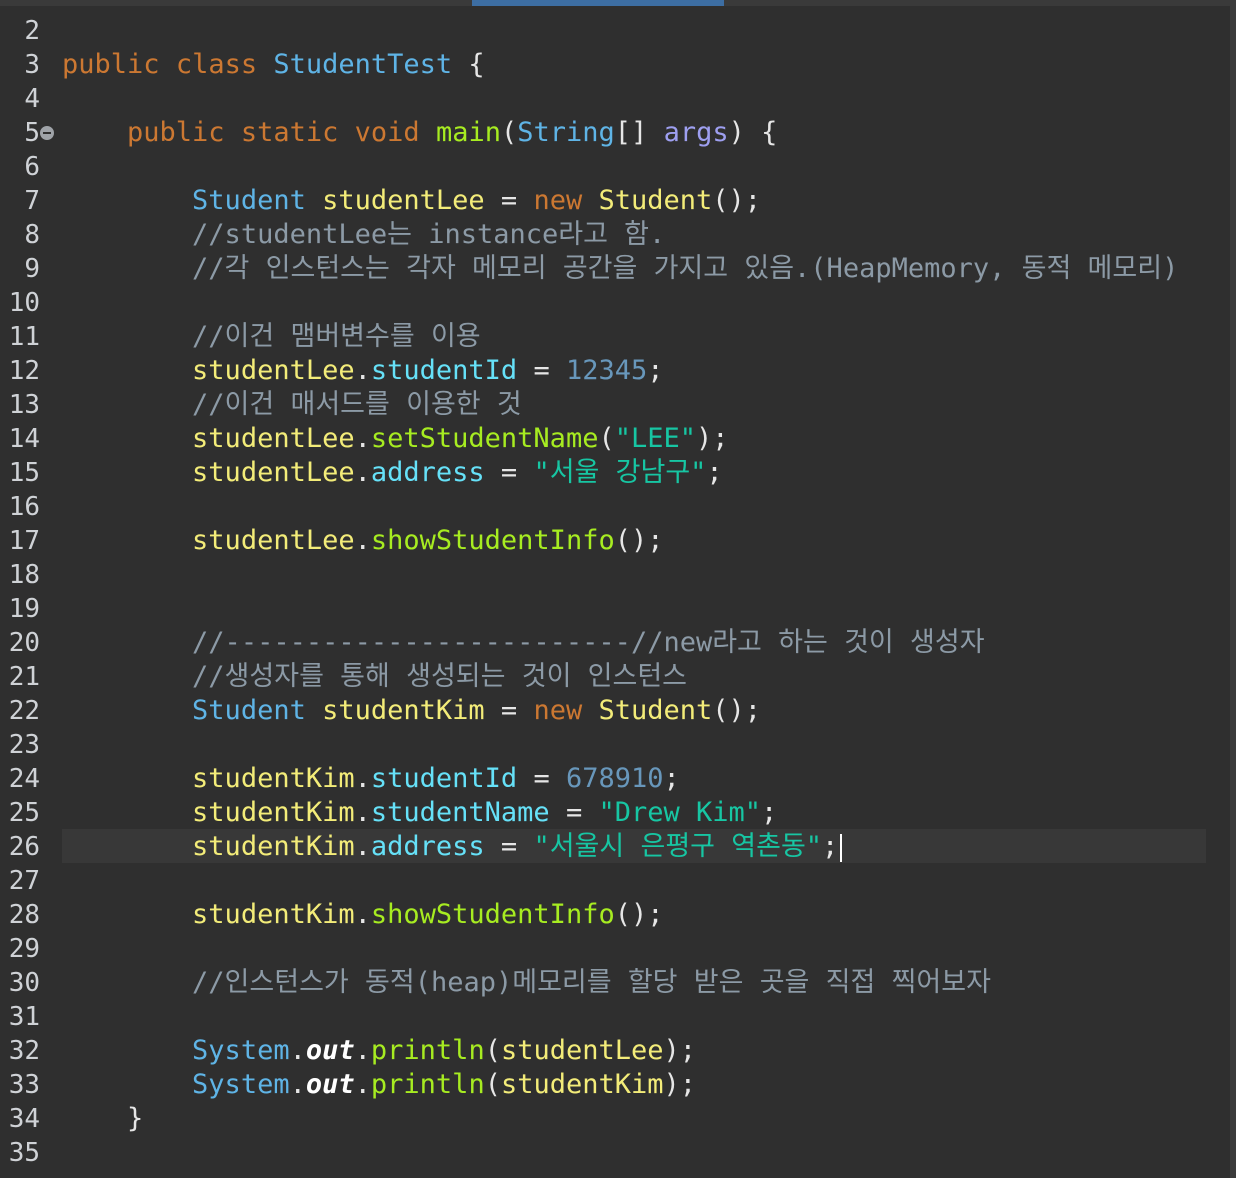 Image resolution: width=1236 pixels, height=1178 pixels. I want to click on code-token: Student, so click(249, 200).